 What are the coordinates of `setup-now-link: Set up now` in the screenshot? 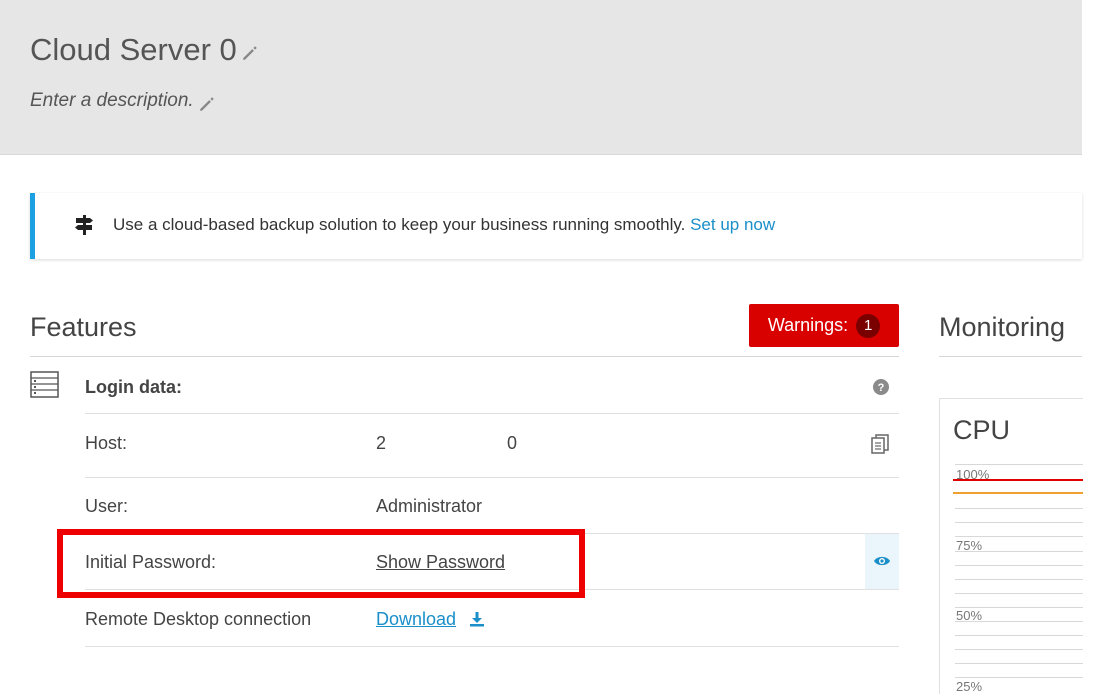 It's located at (732, 224).